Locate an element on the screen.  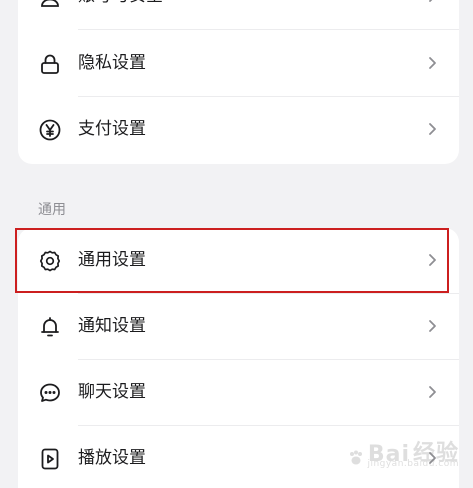
gear-icon is located at coordinates (50, 261).